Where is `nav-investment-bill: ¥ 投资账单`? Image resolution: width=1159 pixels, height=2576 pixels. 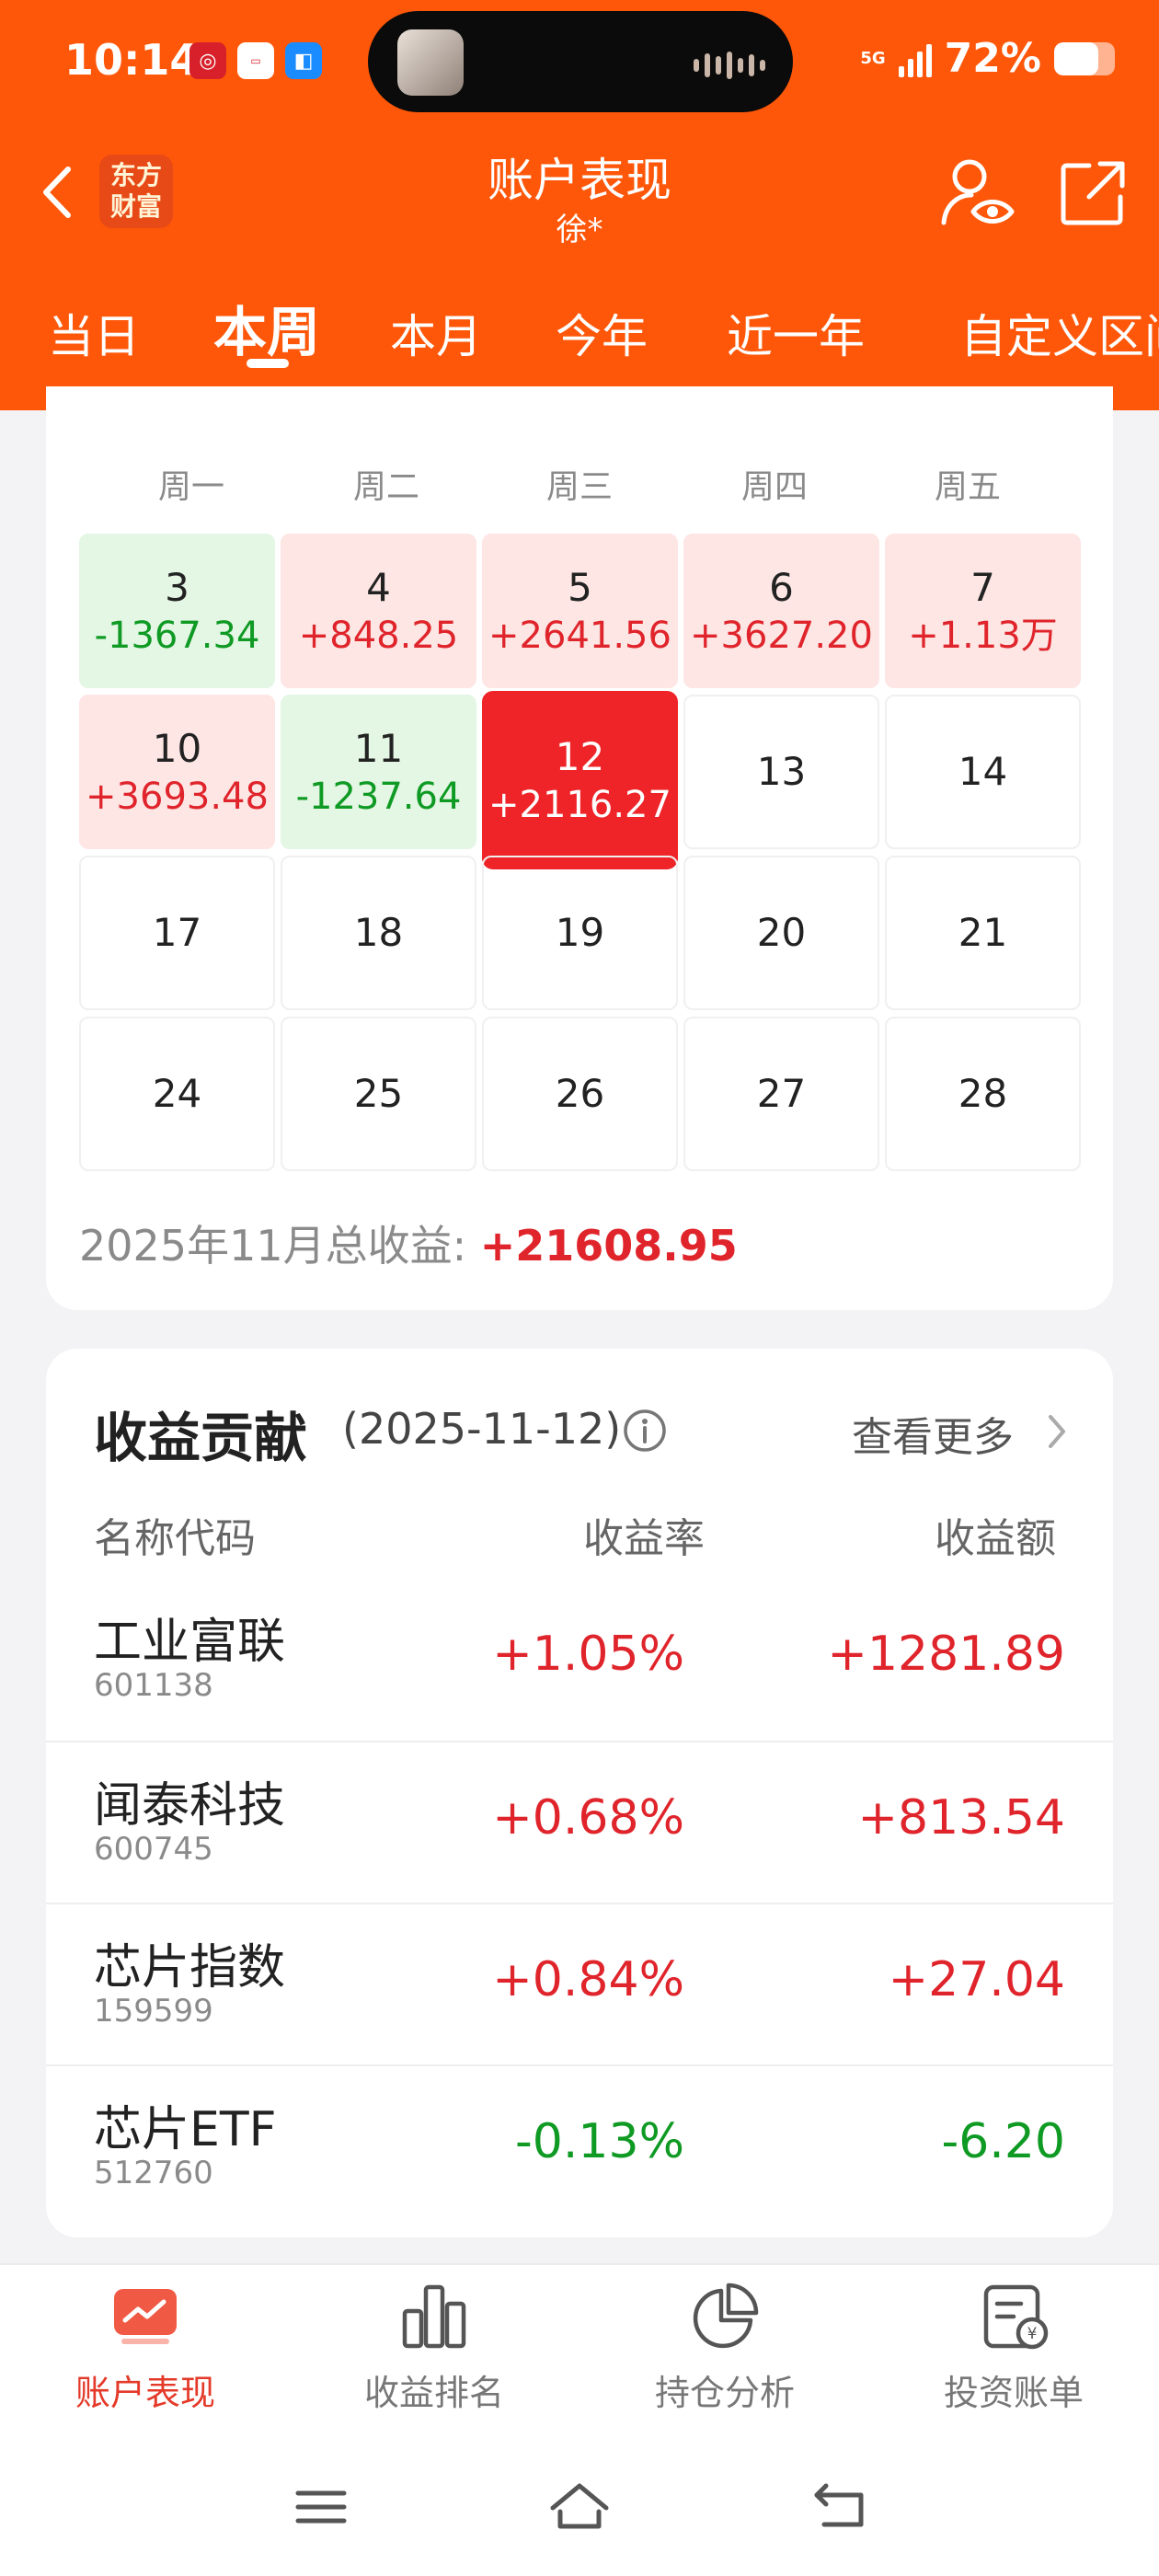
nav-investment-bill: ¥ 投资账单 is located at coordinates (1013, 2347).